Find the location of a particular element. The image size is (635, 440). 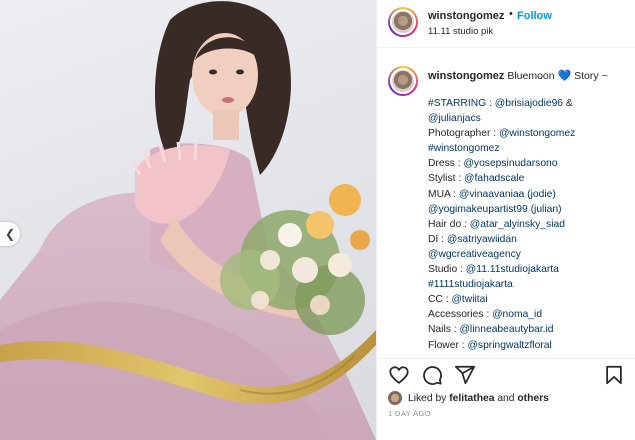

caption-line: @wgcreativeagency is located at coordinates (530, 254).